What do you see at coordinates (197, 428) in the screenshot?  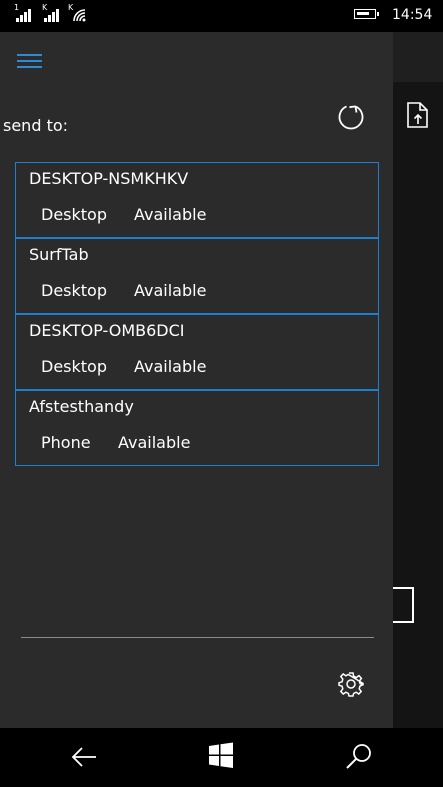 I see `device-item: Afstesthandy Phone Available` at bounding box center [197, 428].